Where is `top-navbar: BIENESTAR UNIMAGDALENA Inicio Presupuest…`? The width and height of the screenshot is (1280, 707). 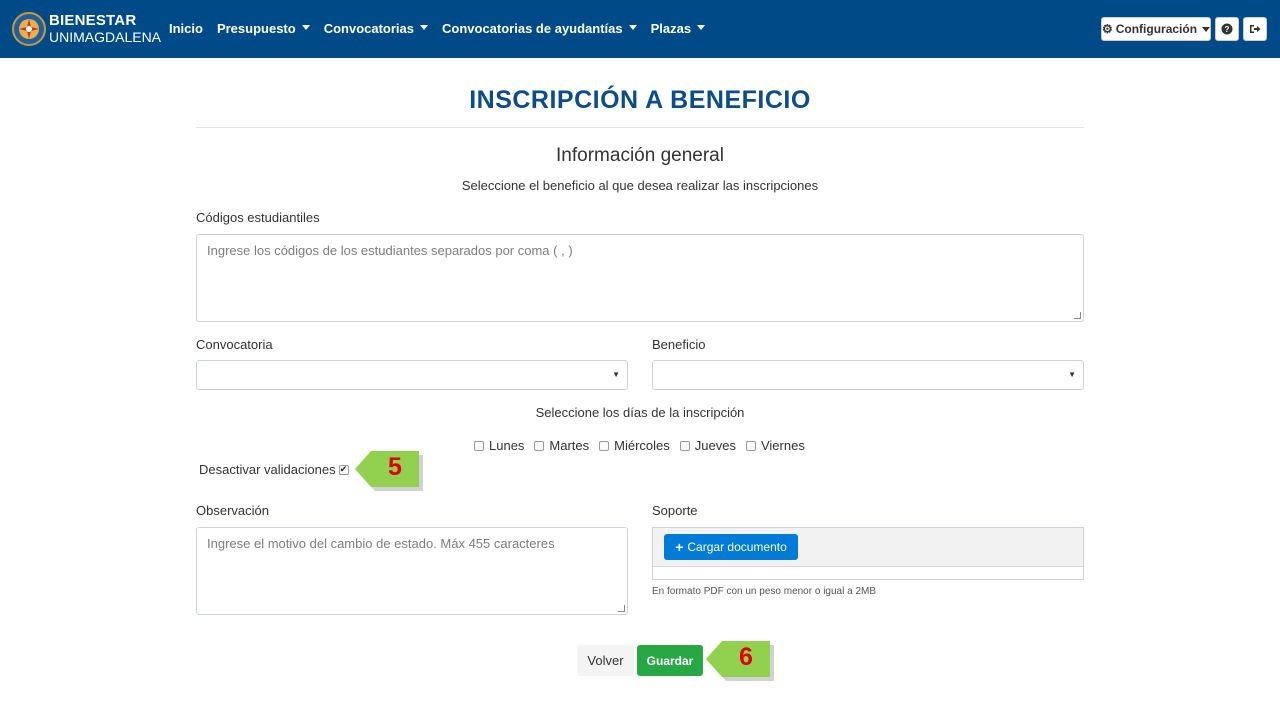
top-navbar: BIENESTAR UNIMAGDALENA Inicio Presupuest… is located at coordinates (640, 29).